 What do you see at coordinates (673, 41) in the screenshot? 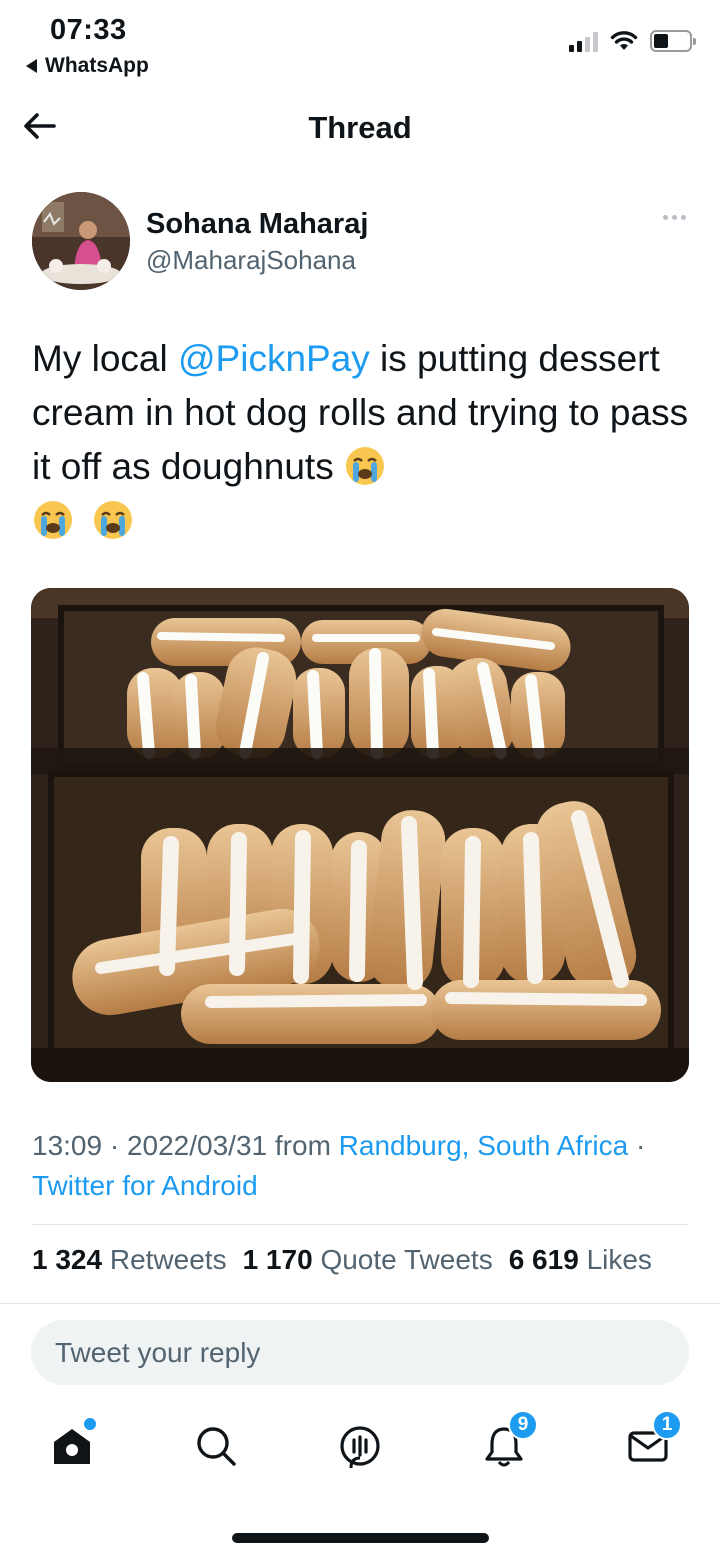
I see `battery-icon` at bounding box center [673, 41].